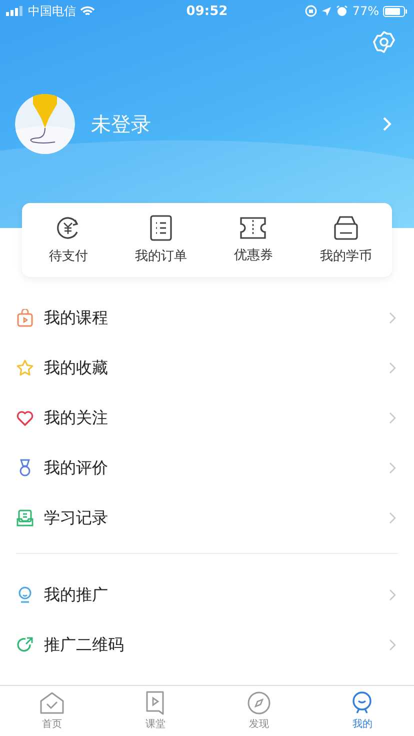 Image resolution: width=414 pixels, height=736 pixels. I want to click on menu-item: 推广二维码, so click(207, 645).